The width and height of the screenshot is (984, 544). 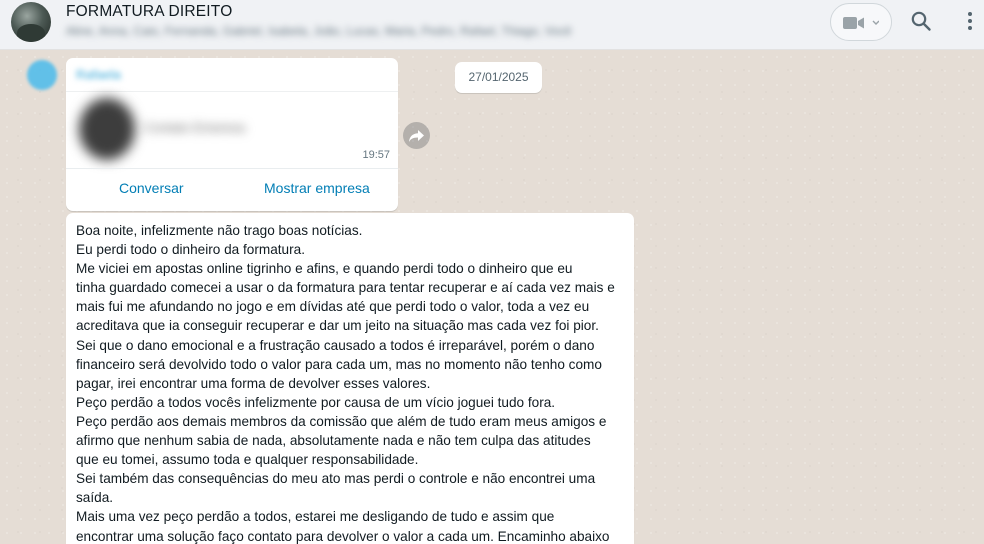 What do you see at coordinates (195, 126) in the screenshot?
I see `contact-name: Contato Empresa` at bounding box center [195, 126].